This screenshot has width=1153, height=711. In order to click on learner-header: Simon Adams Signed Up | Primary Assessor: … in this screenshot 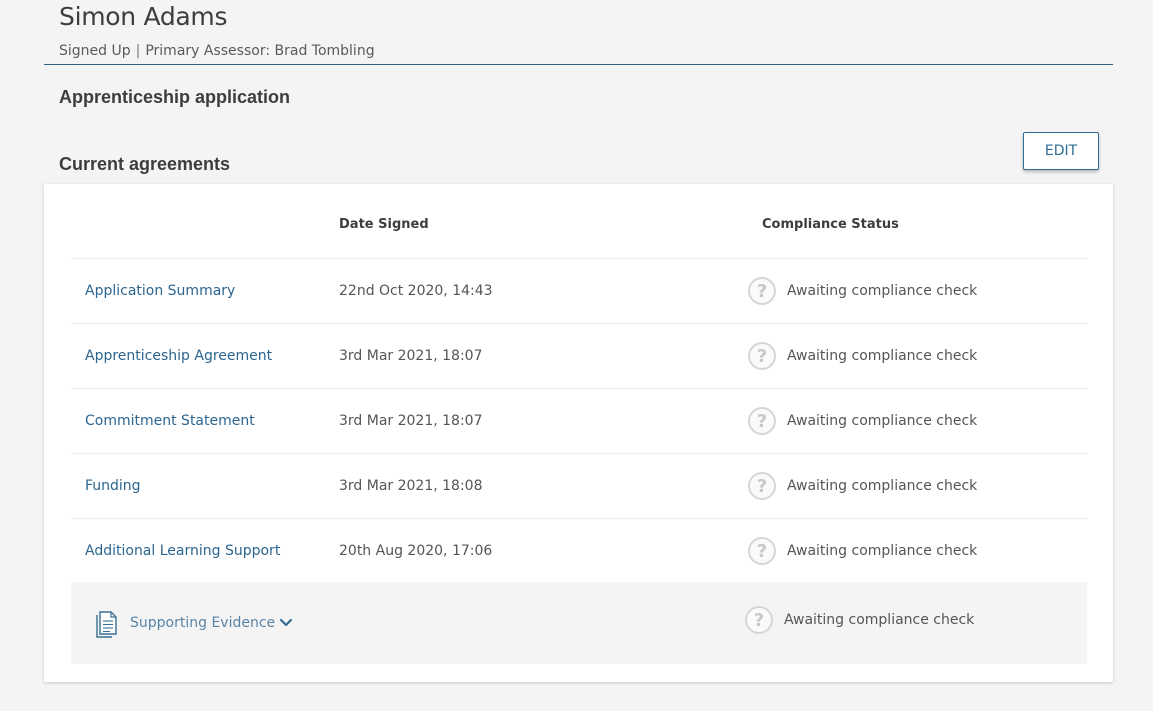, I will do `click(578, 32)`.